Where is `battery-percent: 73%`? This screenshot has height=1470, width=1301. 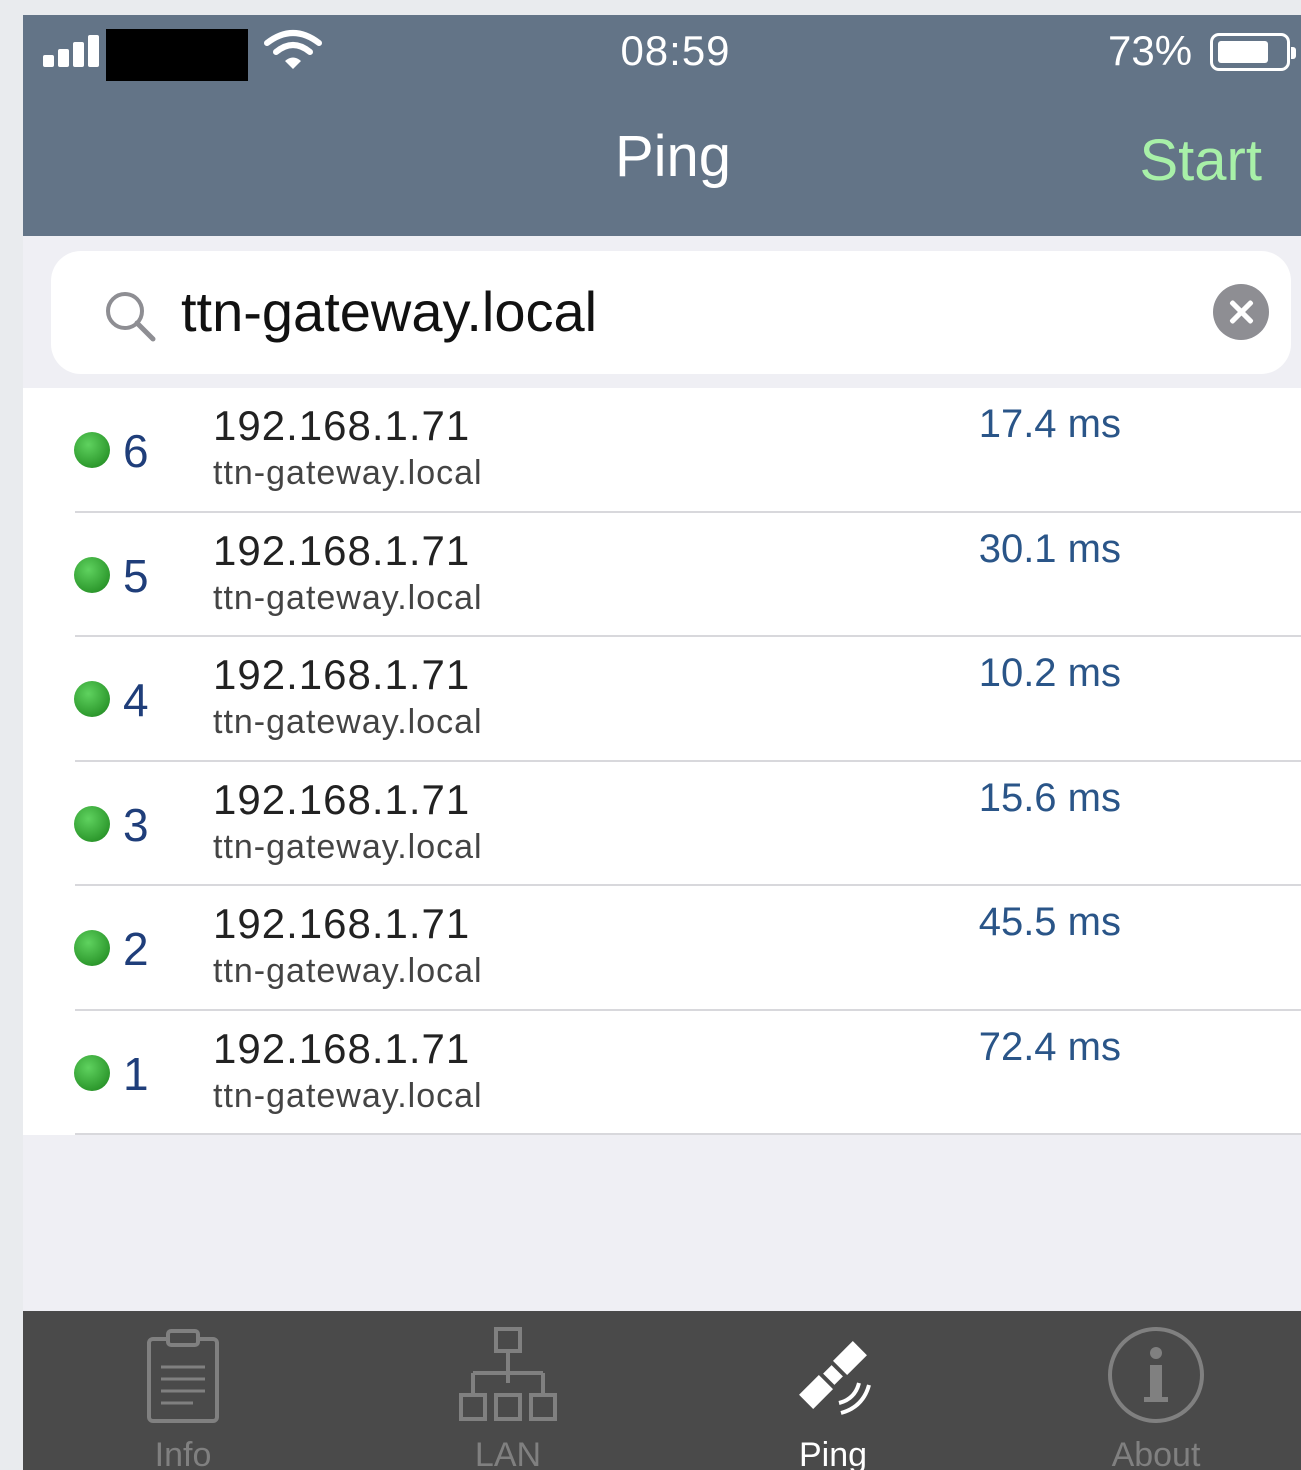
battery-percent: 73% is located at coordinates (1150, 50).